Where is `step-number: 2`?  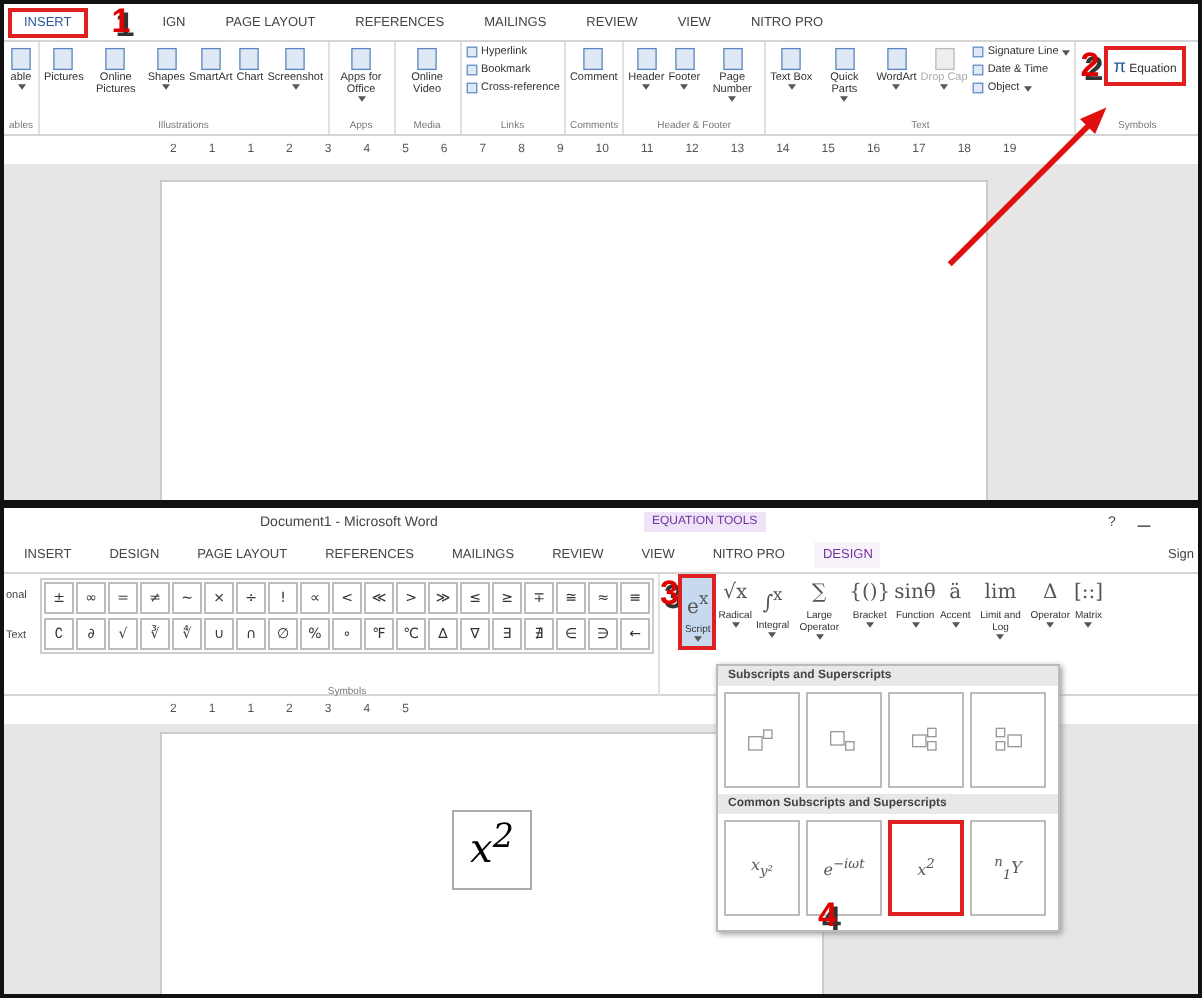 step-number: 2 is located at coordinates (1090, 66).